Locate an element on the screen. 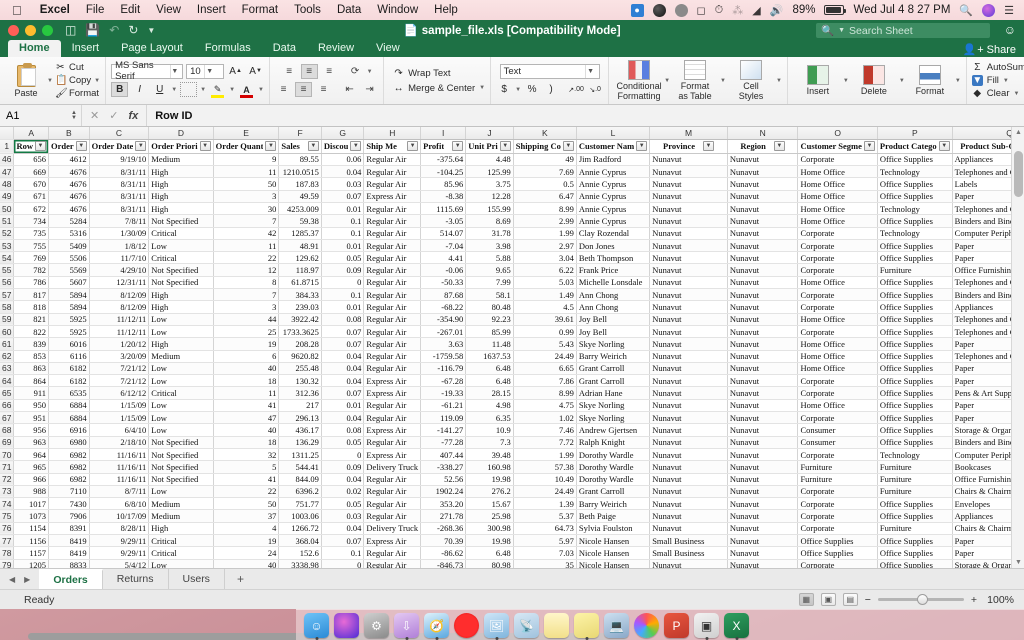 This screenshot has height=640, width=1024. table-cell: 863 is located at coordinates (31, 369).